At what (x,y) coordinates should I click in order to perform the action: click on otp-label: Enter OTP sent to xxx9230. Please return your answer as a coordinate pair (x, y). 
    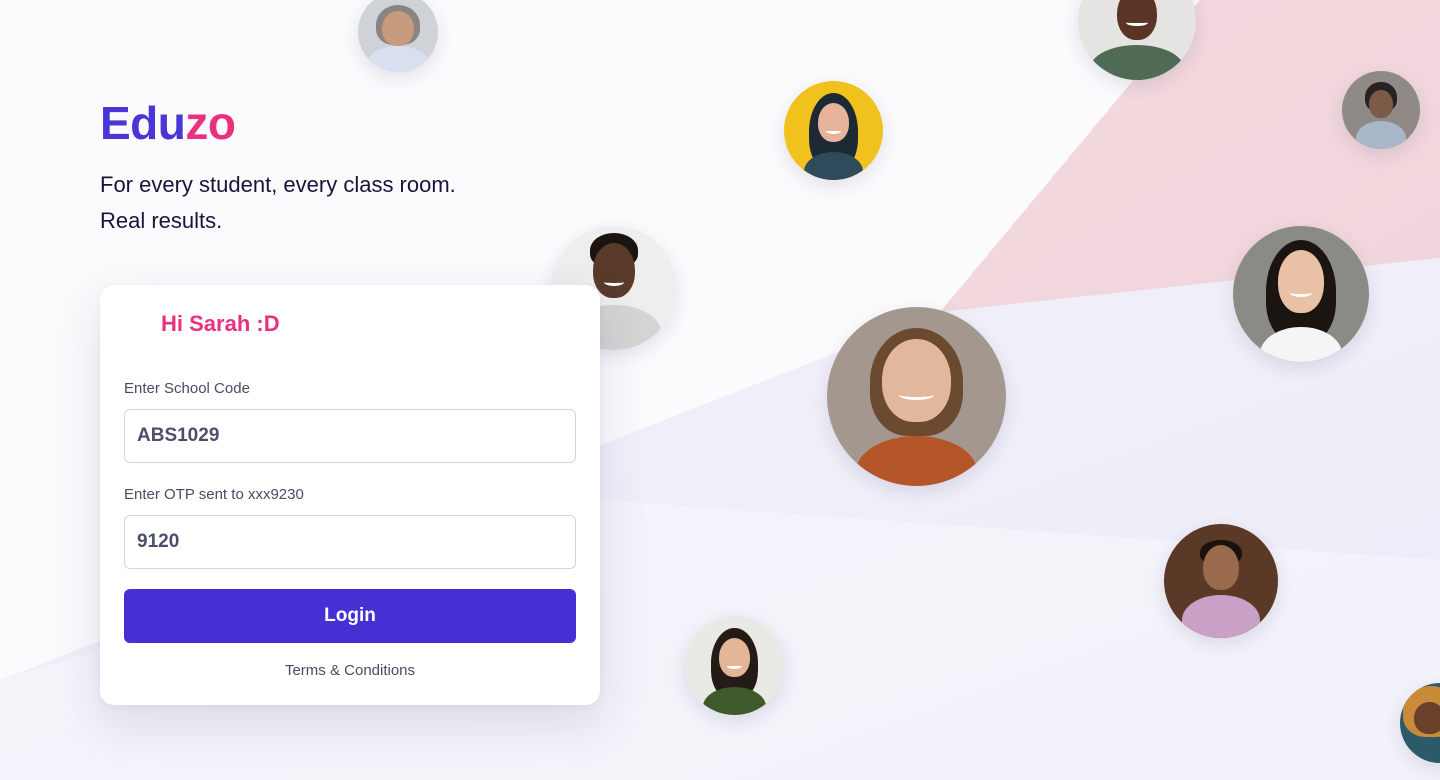
    Looking at the image, I should click on (214, 494).